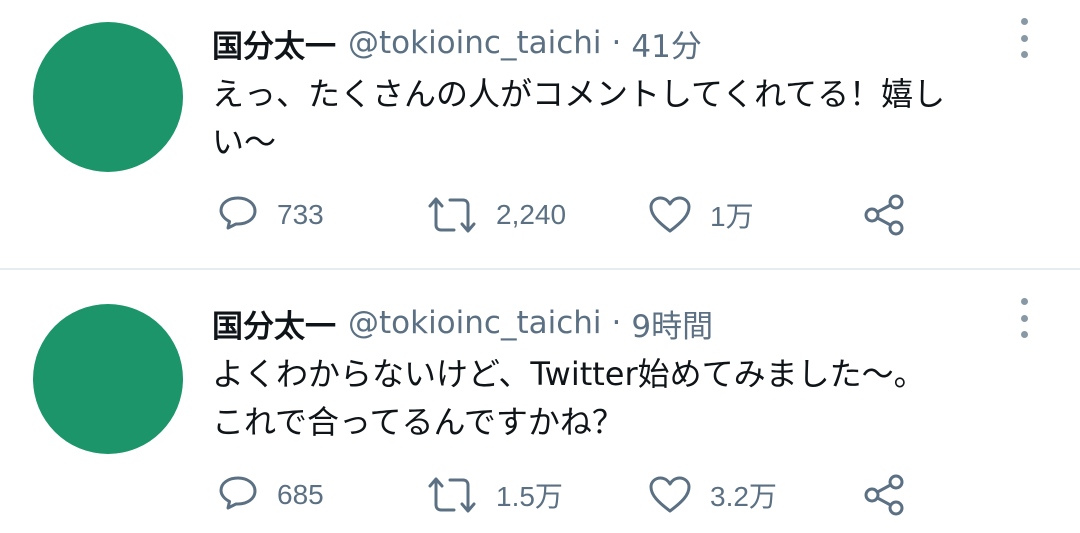  I want to click on tweet-actions: 685 1.5万 3.2万, so click(540, 495).